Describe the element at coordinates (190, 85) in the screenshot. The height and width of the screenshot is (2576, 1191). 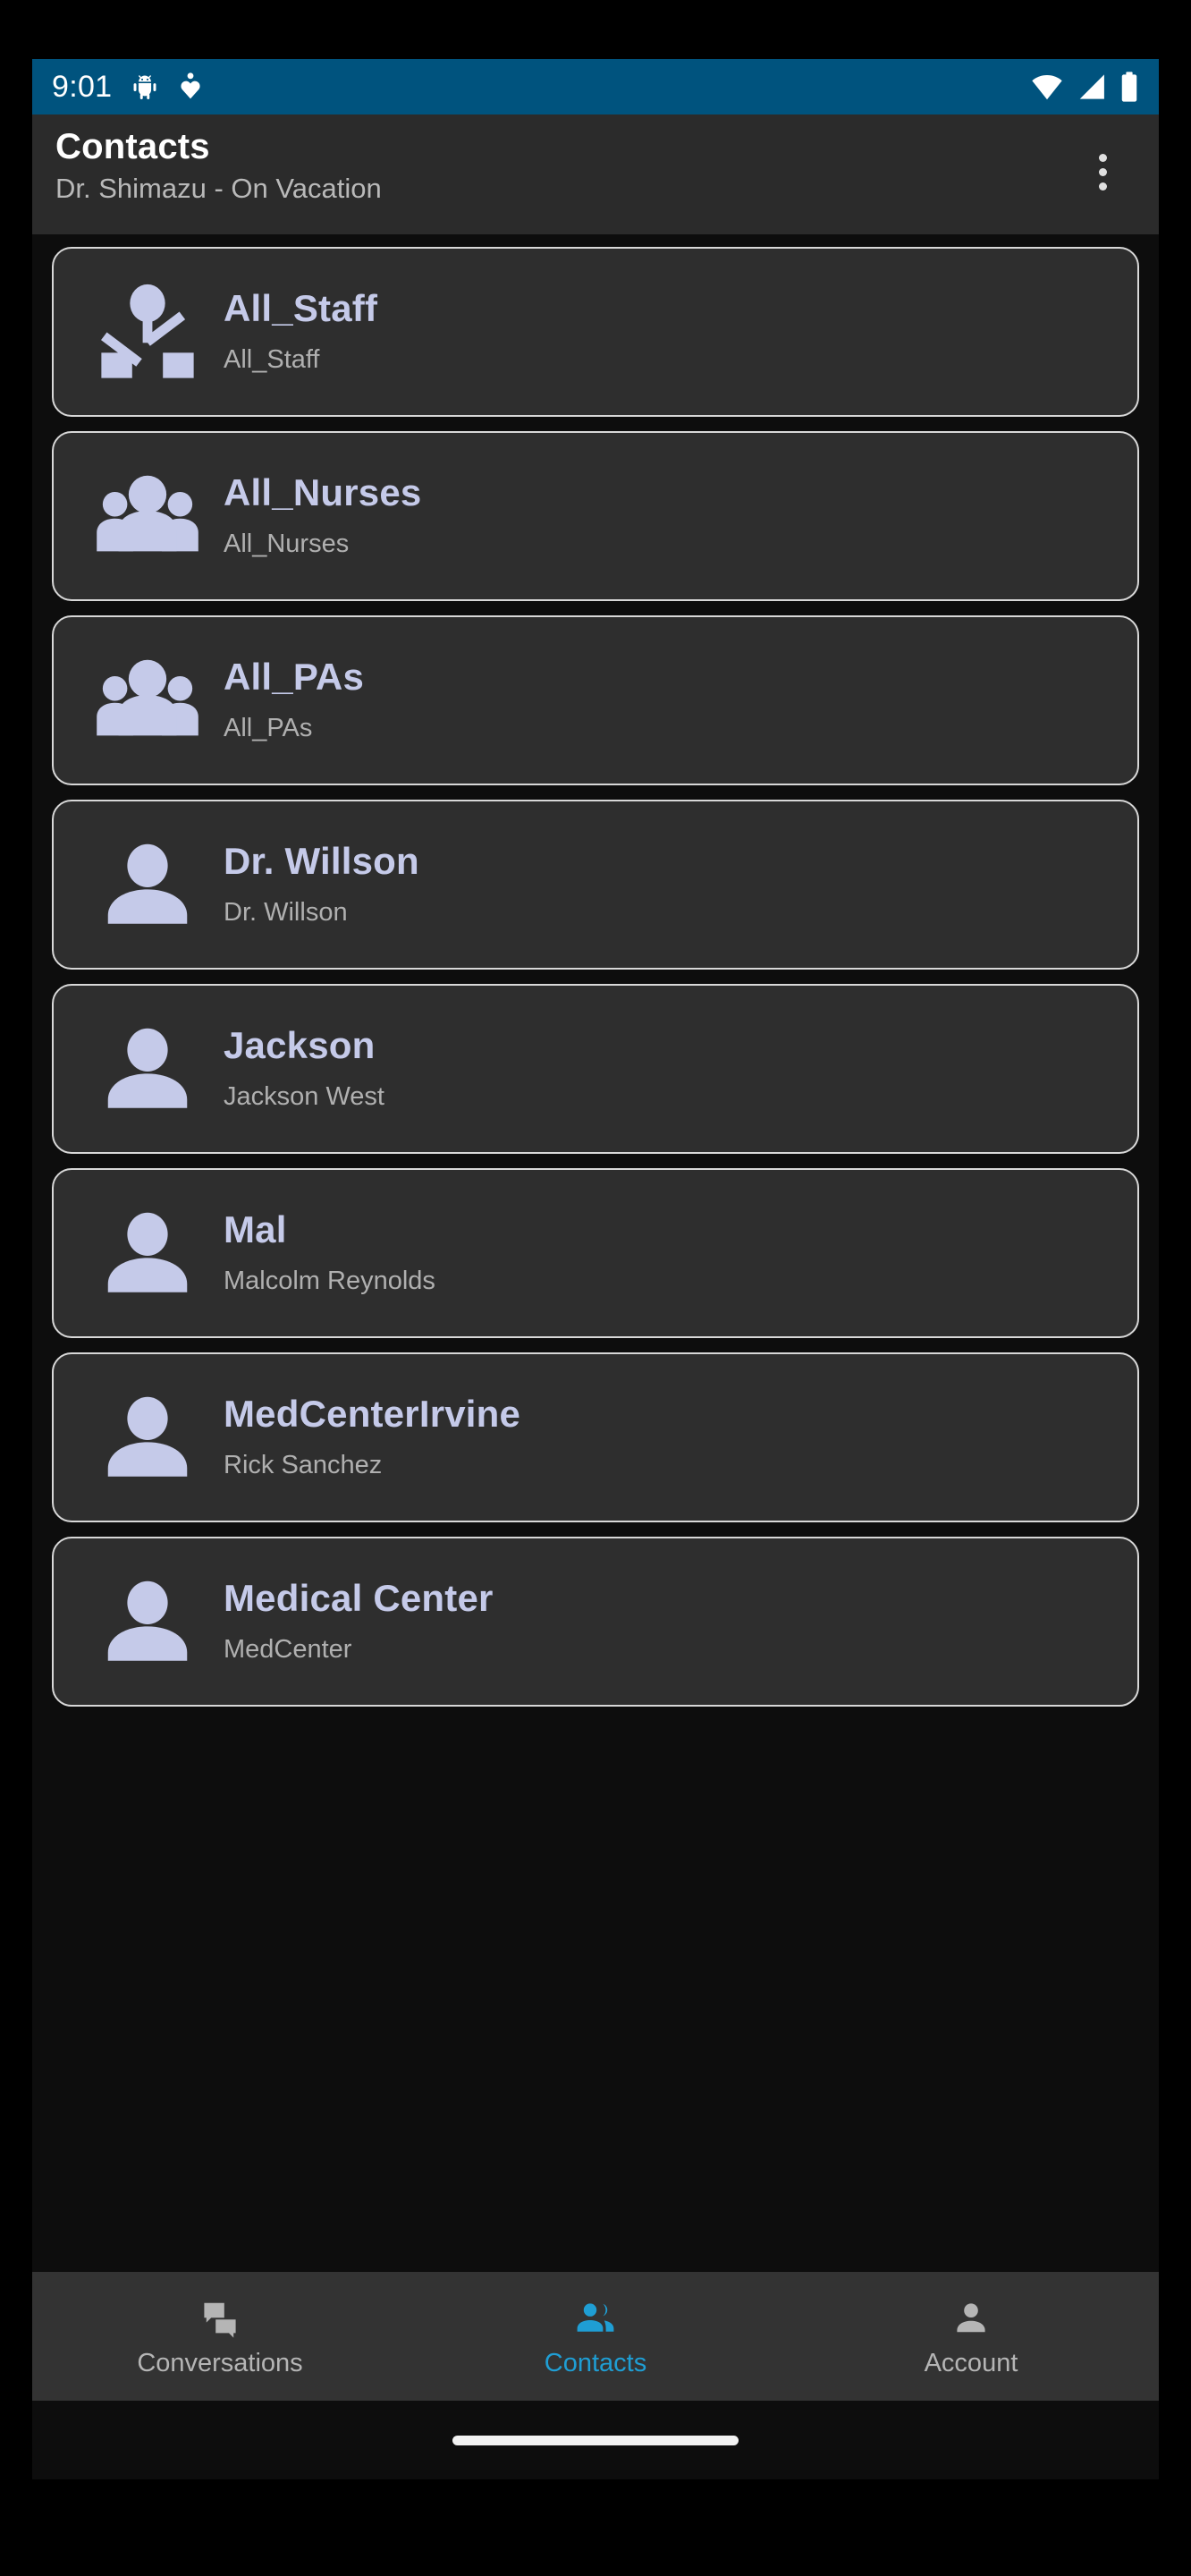
I see `heart-pin-icon` at that location.